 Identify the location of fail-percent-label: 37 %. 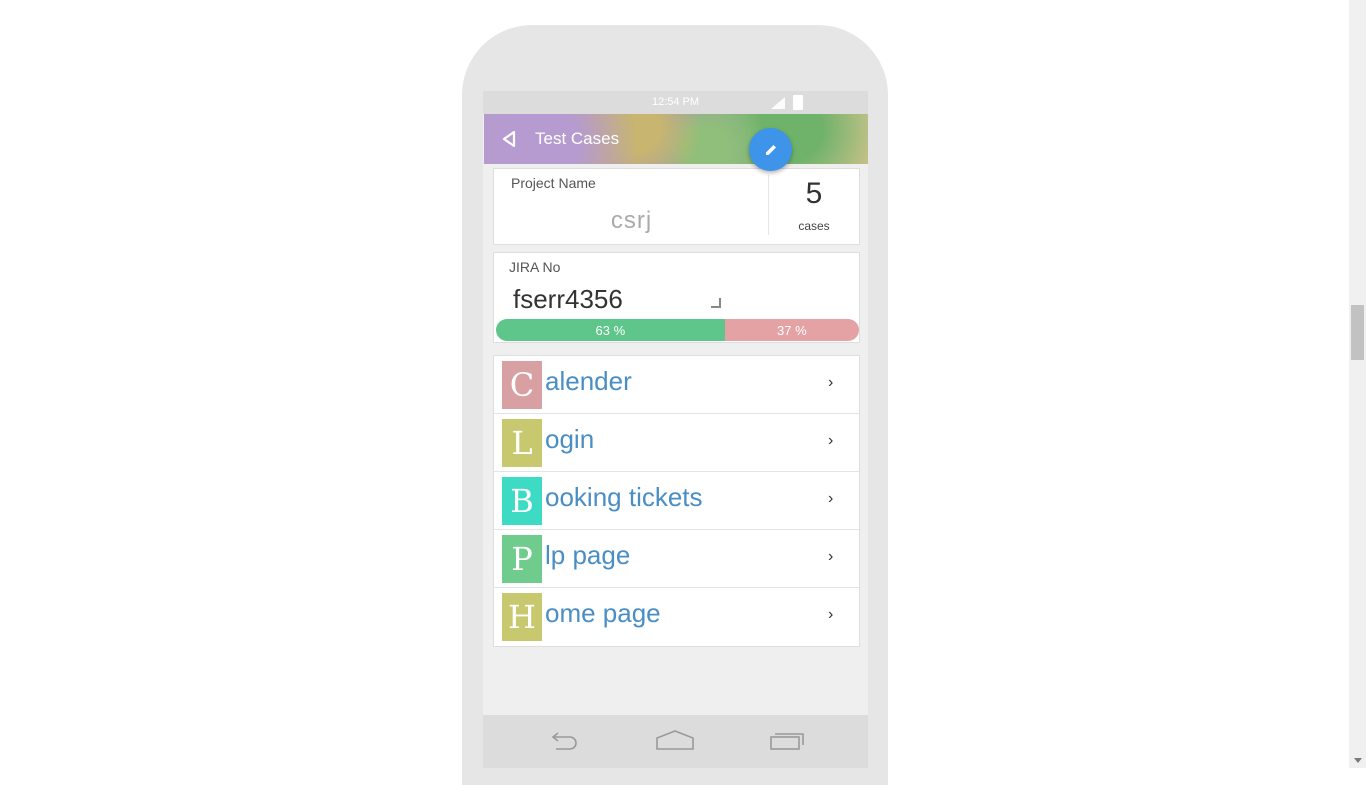
(792, 330).